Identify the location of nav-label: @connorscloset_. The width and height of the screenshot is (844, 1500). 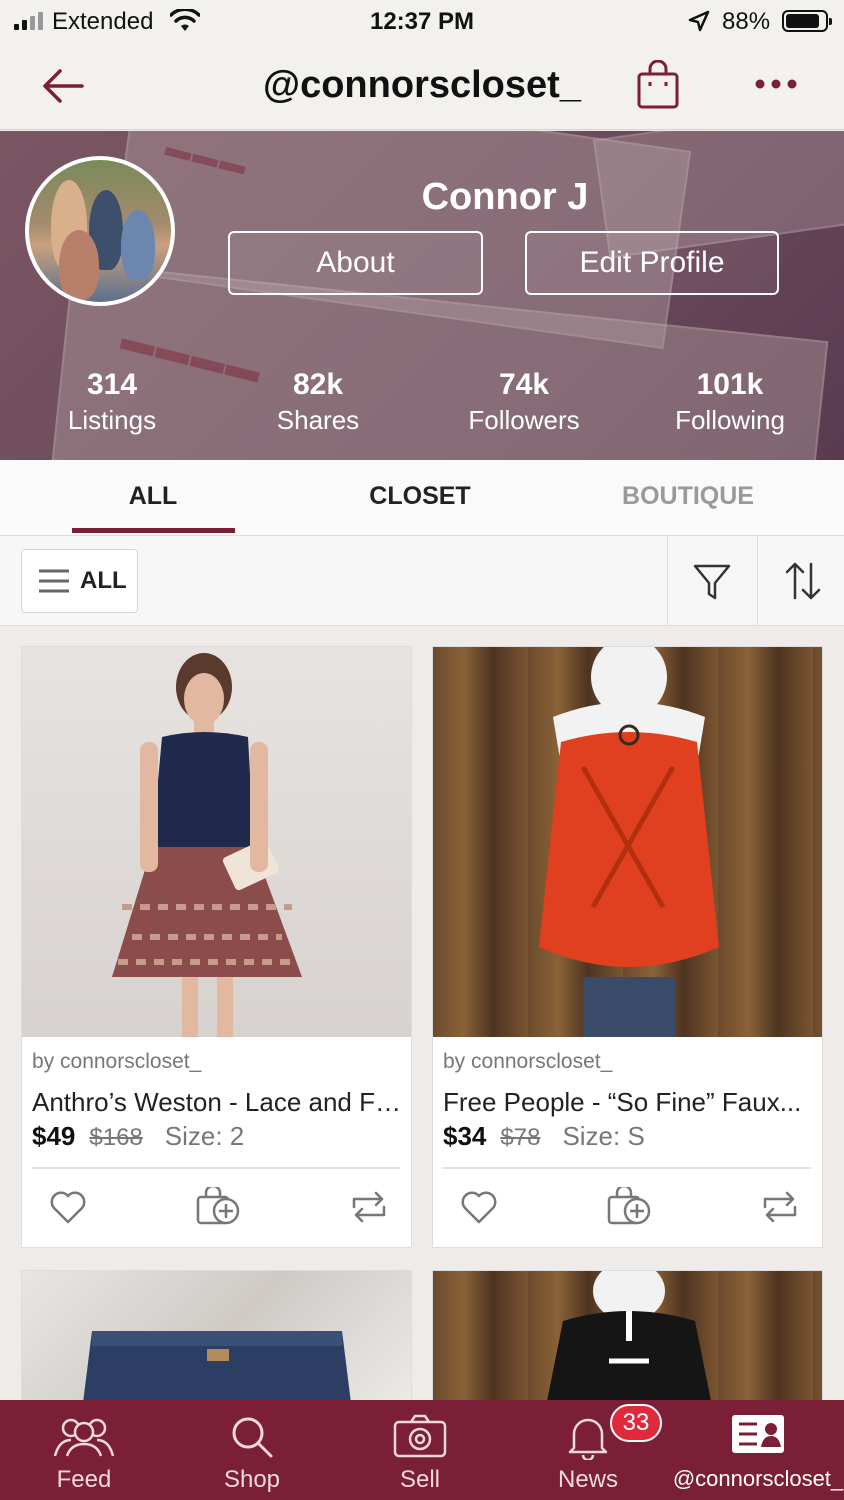
(758, 1478).